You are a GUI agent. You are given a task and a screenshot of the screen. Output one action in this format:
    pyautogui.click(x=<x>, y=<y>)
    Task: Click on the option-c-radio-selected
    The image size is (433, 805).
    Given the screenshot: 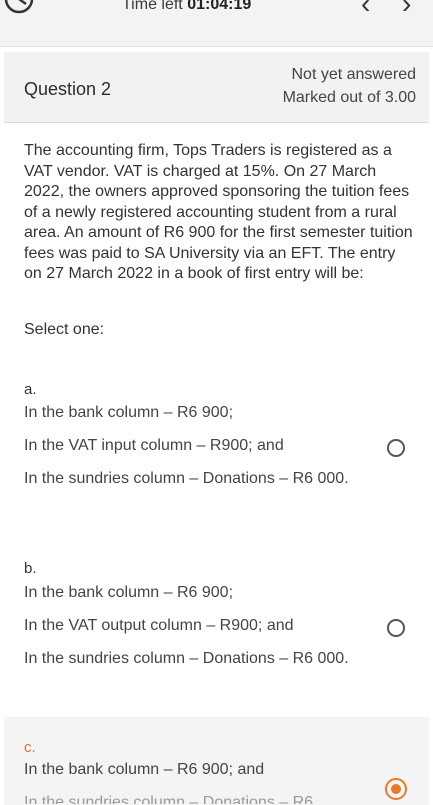 What is the action you would take?
    pyautogui.click(x=396, y=789)
    